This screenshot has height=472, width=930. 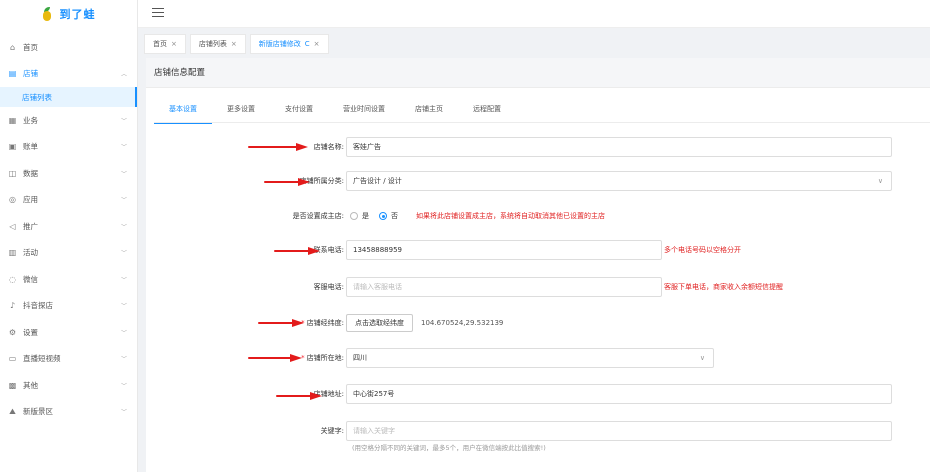 I want to click on data-icon: ◫, so click(x=12, y=173).